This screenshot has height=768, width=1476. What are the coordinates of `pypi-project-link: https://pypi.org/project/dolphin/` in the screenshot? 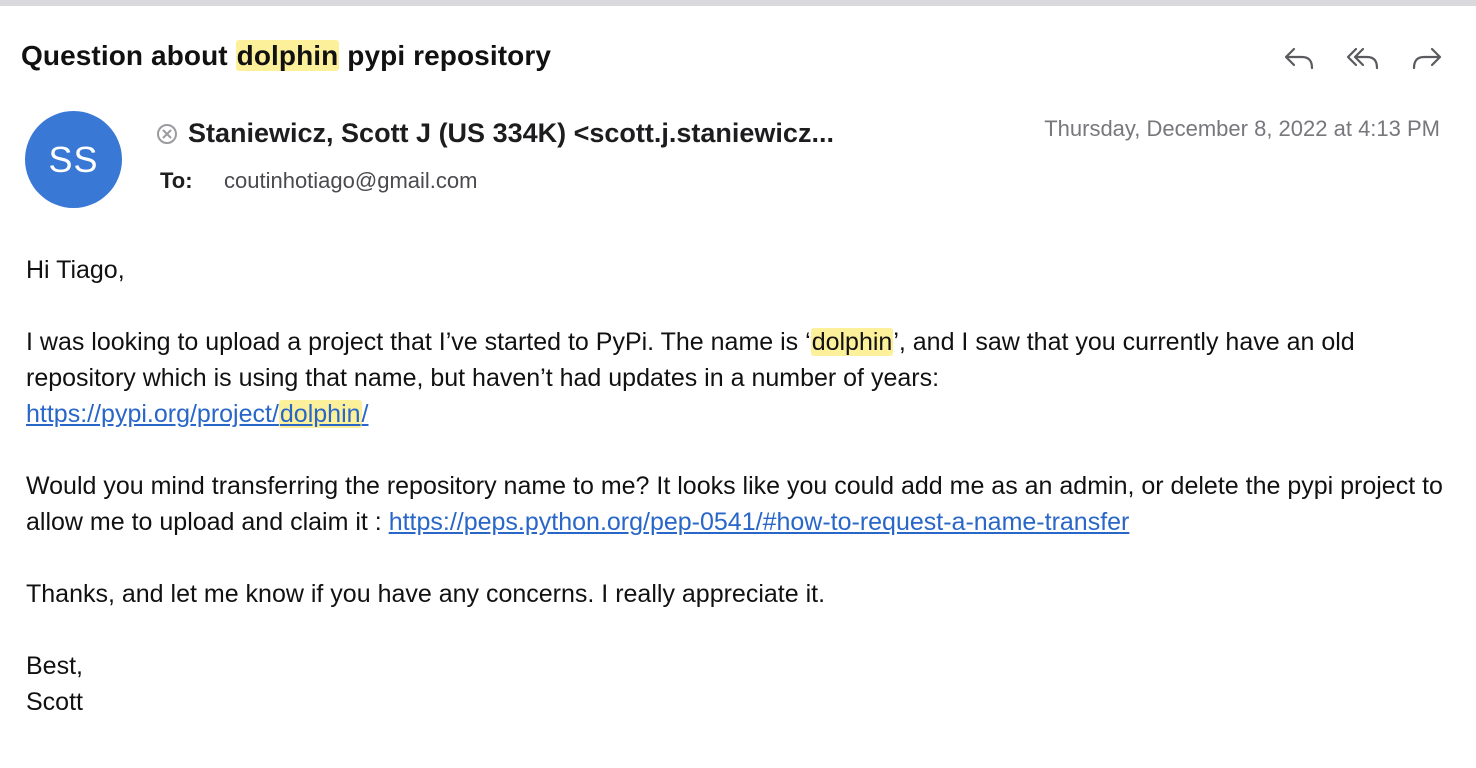 It's located at (197, 414).